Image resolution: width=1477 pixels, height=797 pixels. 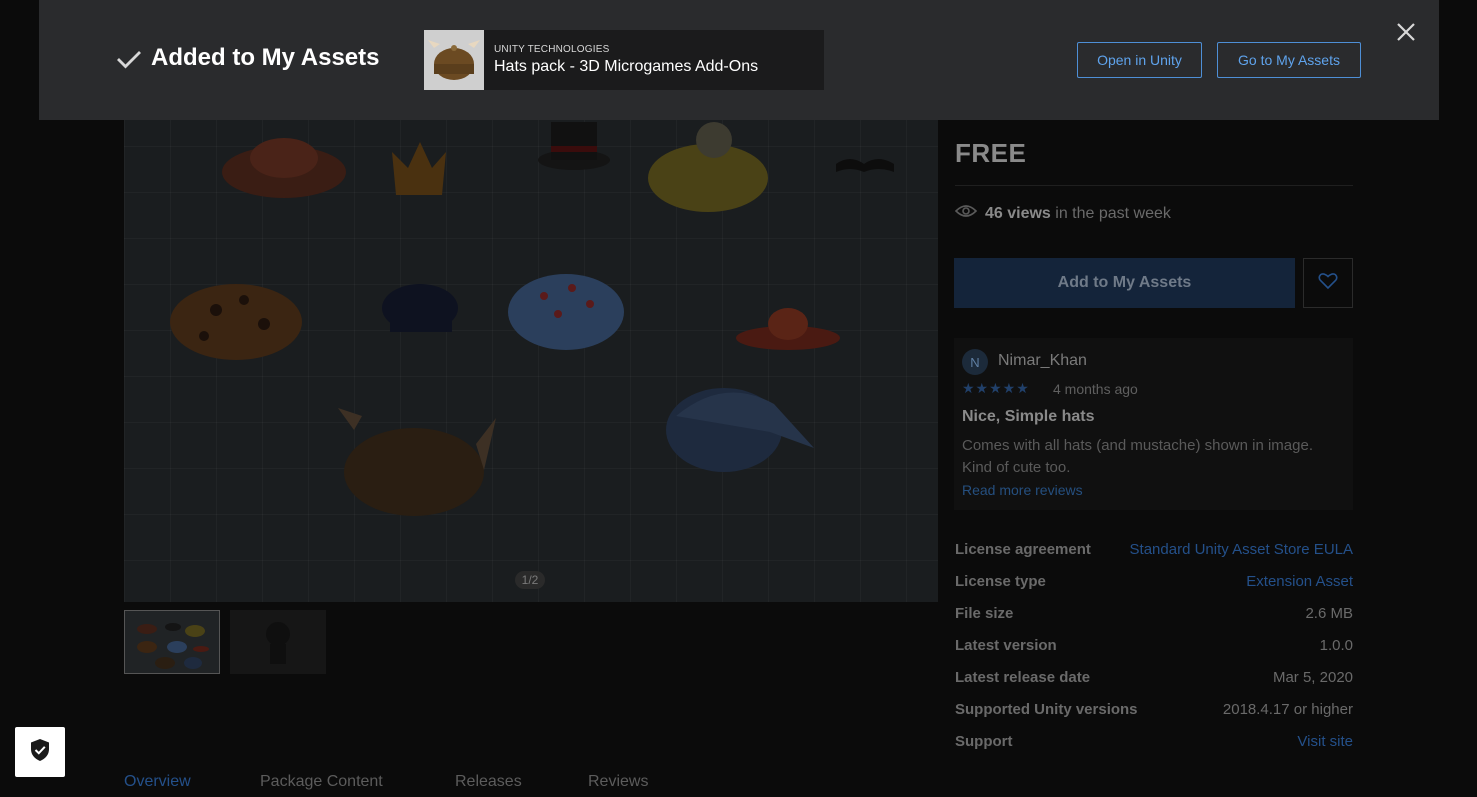 I want to click on star-rating: ★★★★★, so click(x=996, y=388).